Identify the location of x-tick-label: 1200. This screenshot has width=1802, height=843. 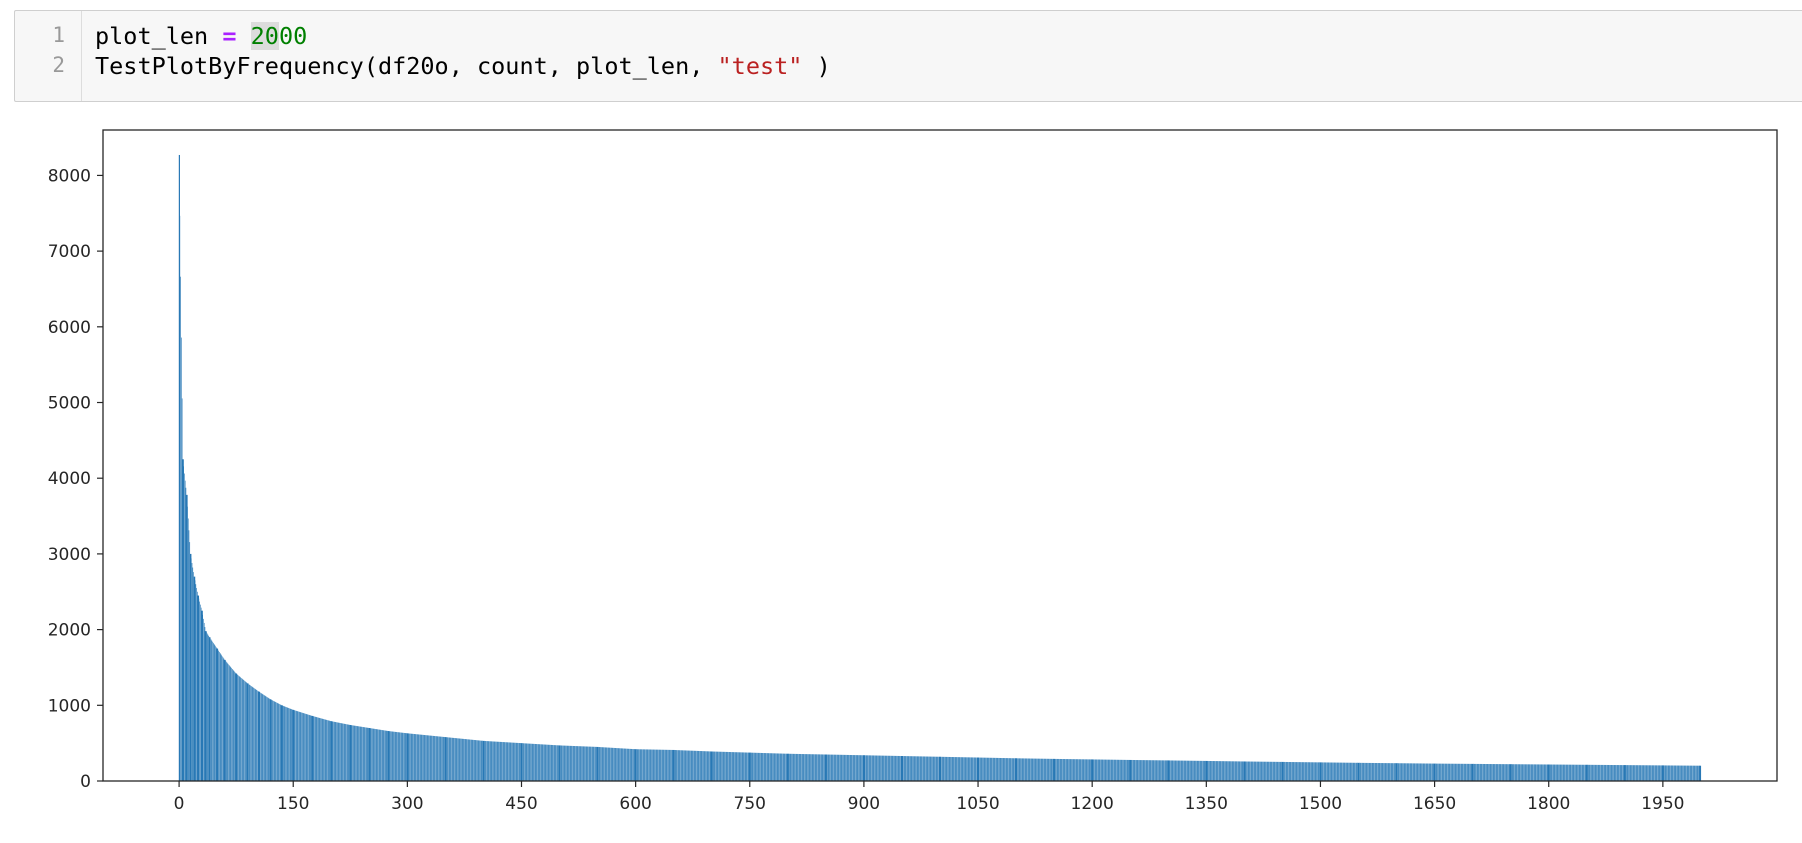
(1092, 804).